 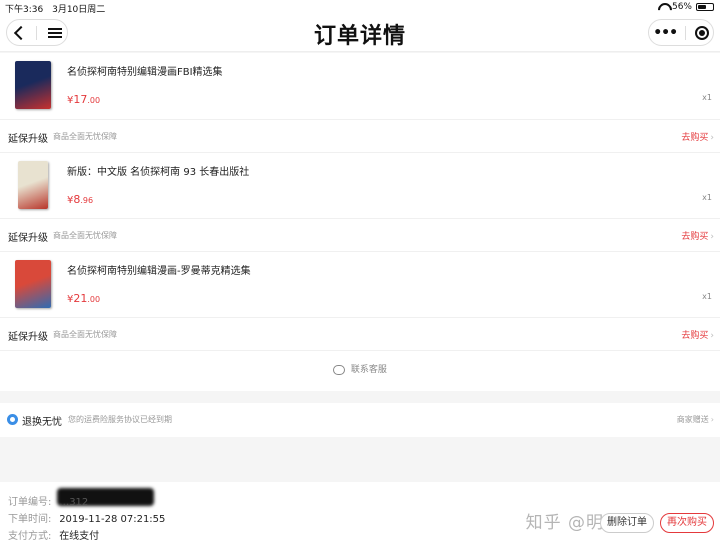 What do you see at coordinates (12, 419) in the screenshot?
I see `shield-check-icon` at bounding box center [12, 419].